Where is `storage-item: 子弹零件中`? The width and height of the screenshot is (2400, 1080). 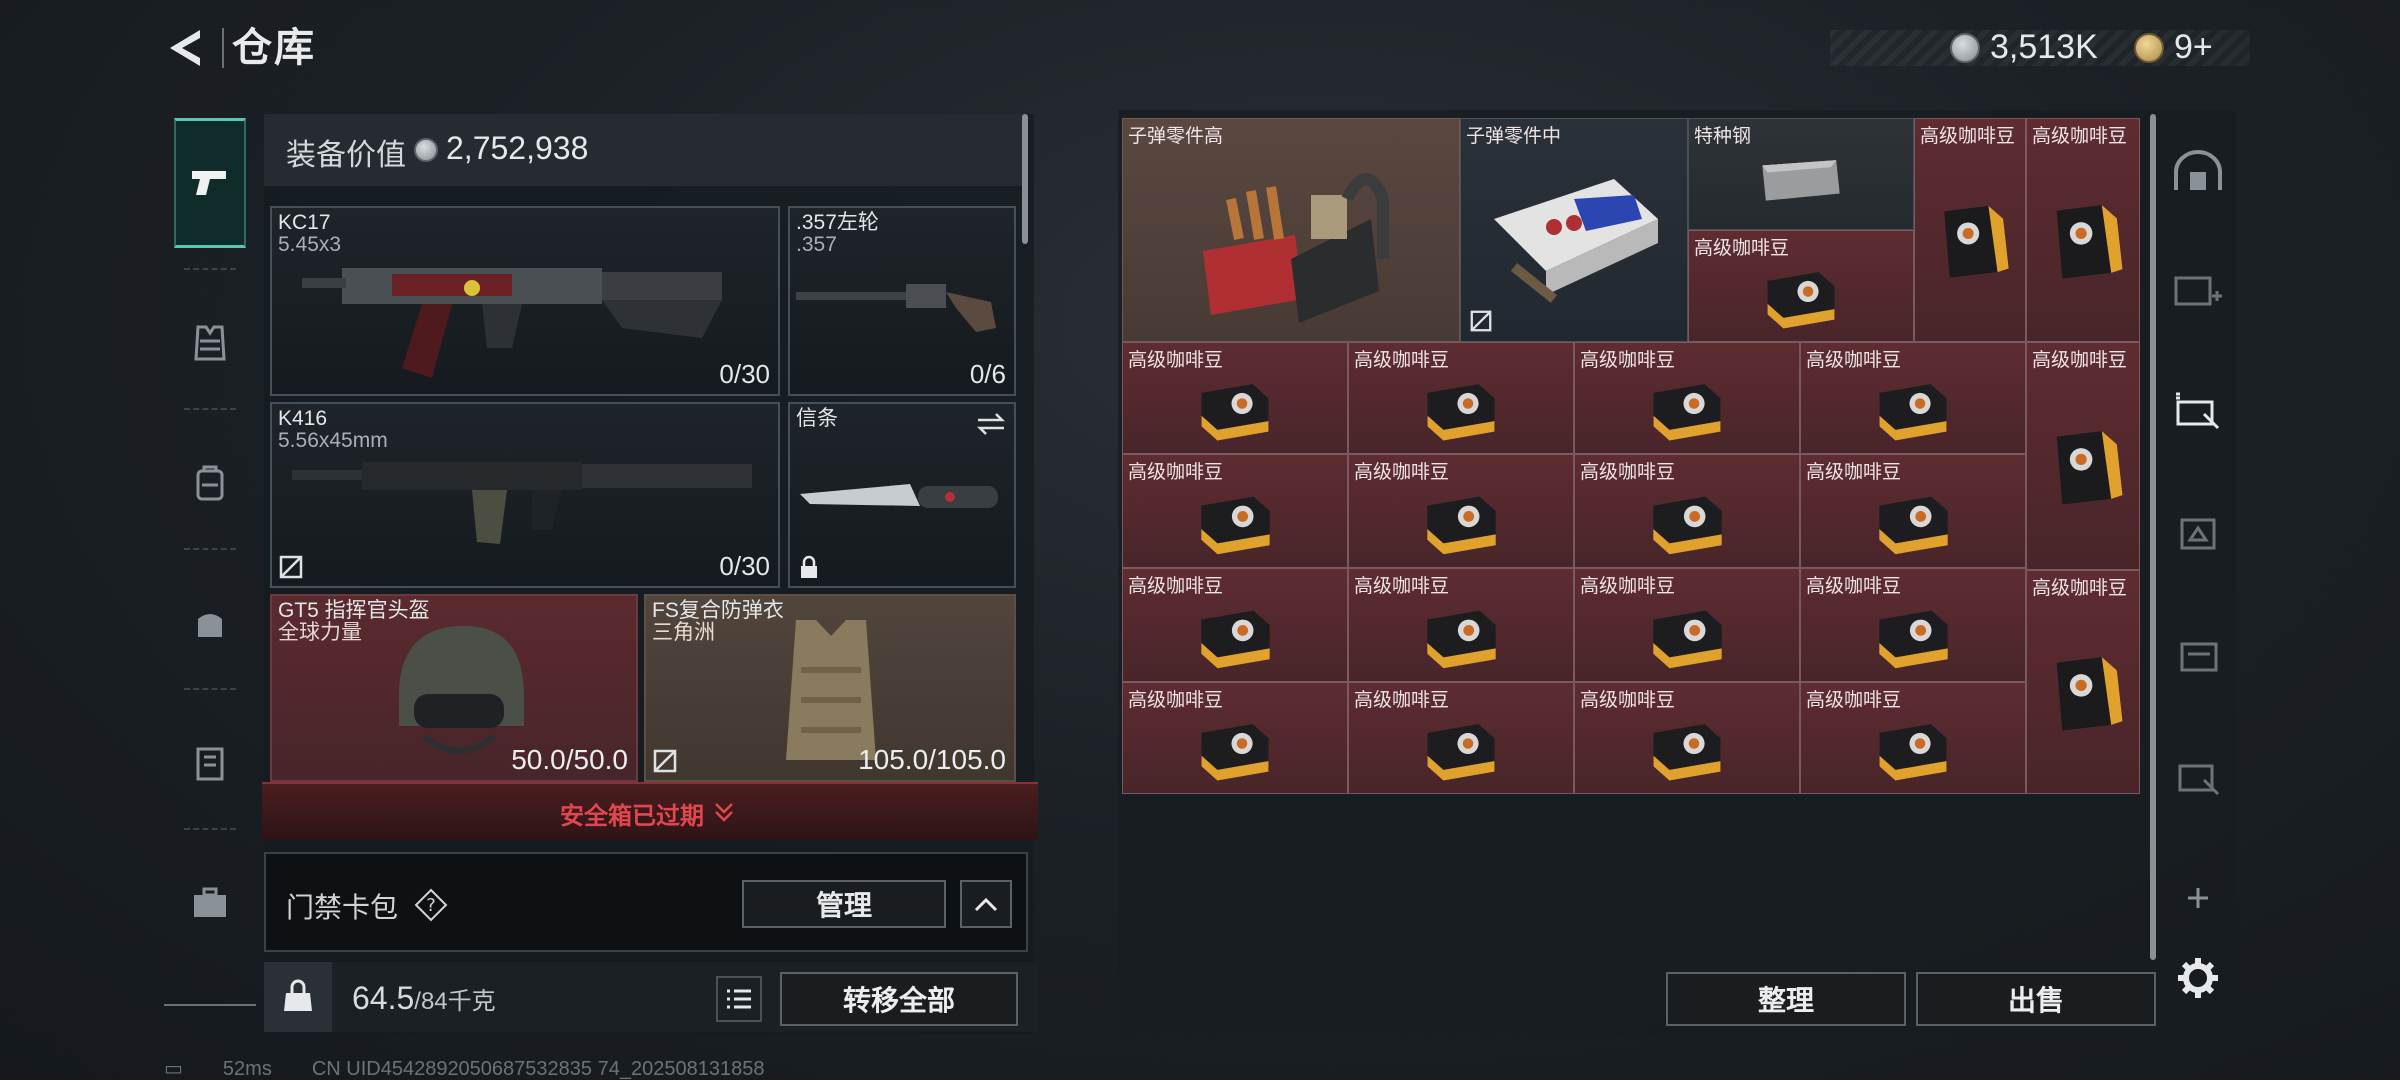 storage-item: 子弹零件中 is located at coordinates (1574, 230).